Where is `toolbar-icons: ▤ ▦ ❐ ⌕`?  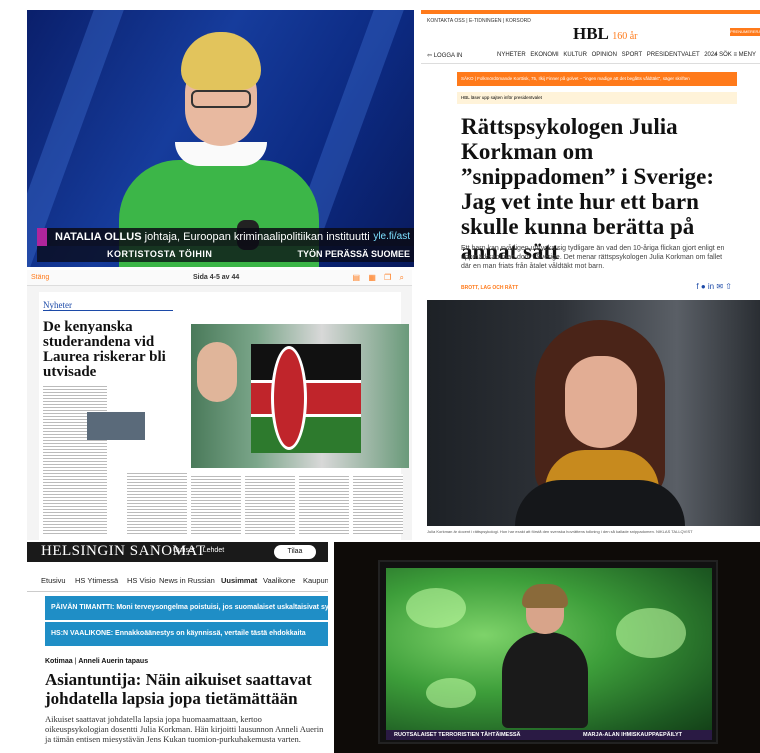
toolbar-icons: ▤ ▦ ❐ ⌕ is located at coordinates (378, 278).